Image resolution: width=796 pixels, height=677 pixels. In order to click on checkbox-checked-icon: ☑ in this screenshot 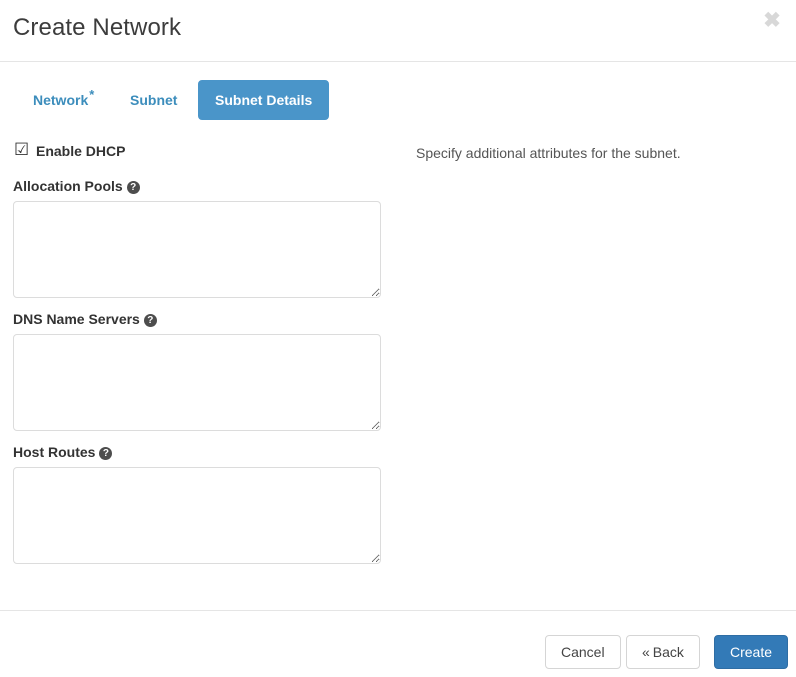, I will do `click(21, 150)`.